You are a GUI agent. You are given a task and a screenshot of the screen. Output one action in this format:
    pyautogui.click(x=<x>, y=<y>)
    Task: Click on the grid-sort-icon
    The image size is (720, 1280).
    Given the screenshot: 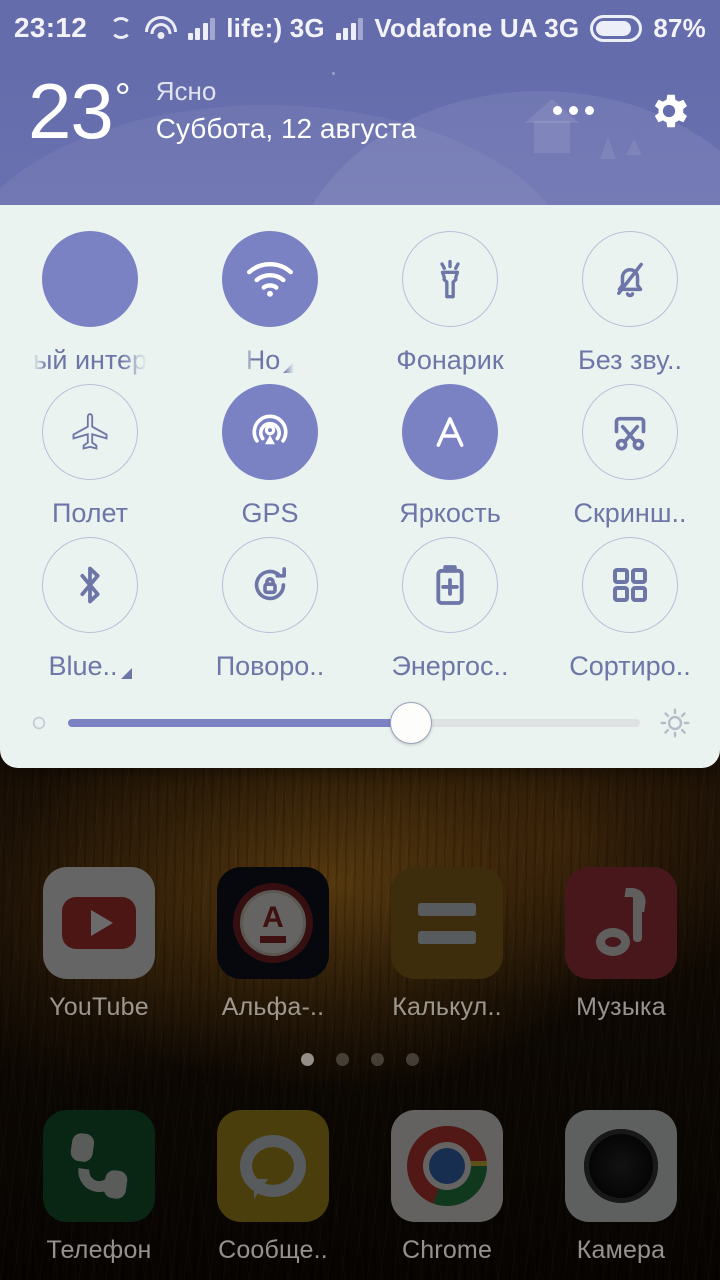 What is the action you would take?
    pyautogui.click(x=630, y=585)
    